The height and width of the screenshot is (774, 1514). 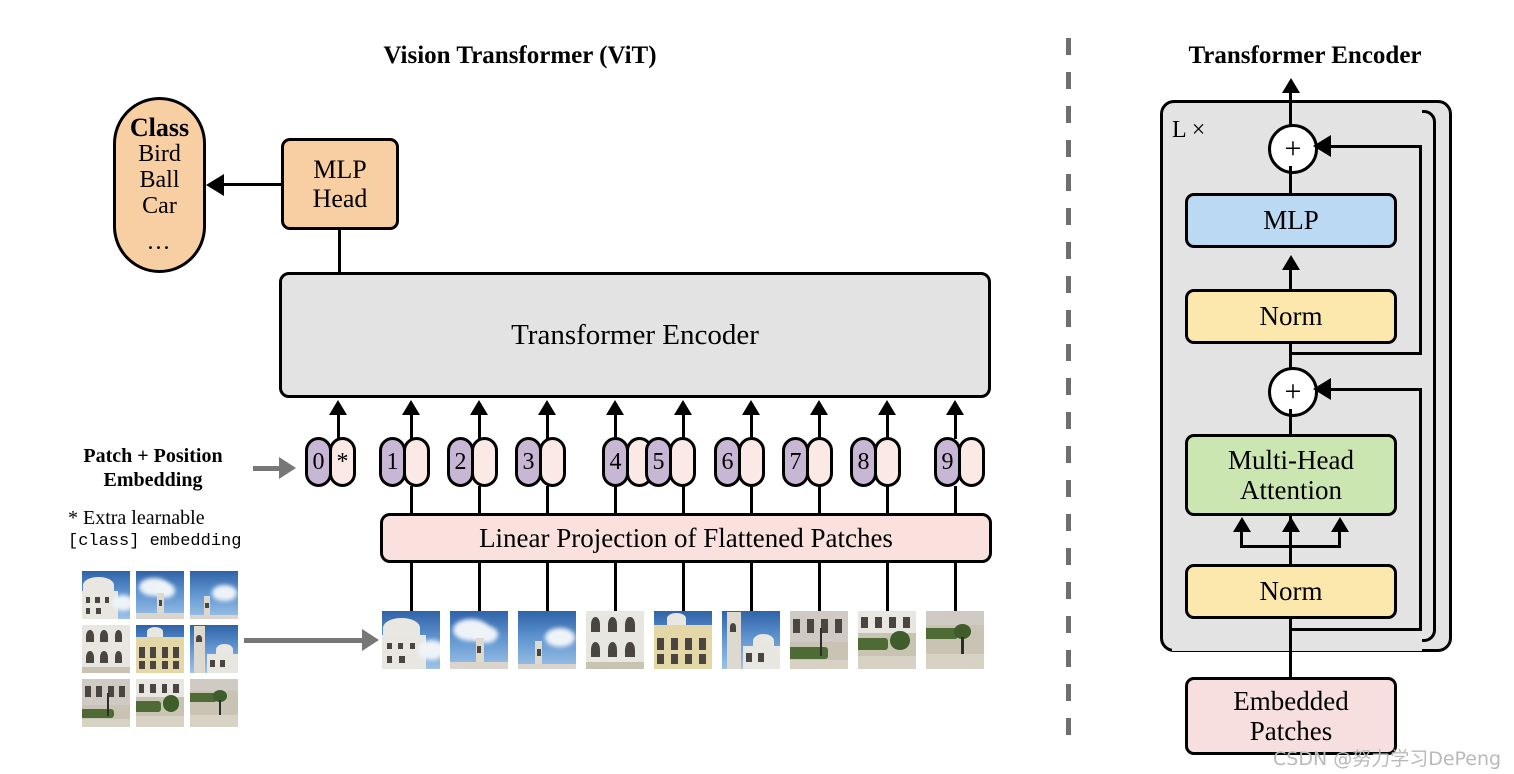 I want to click on mlp-head-line2: Head, so click(x=340, y=198).